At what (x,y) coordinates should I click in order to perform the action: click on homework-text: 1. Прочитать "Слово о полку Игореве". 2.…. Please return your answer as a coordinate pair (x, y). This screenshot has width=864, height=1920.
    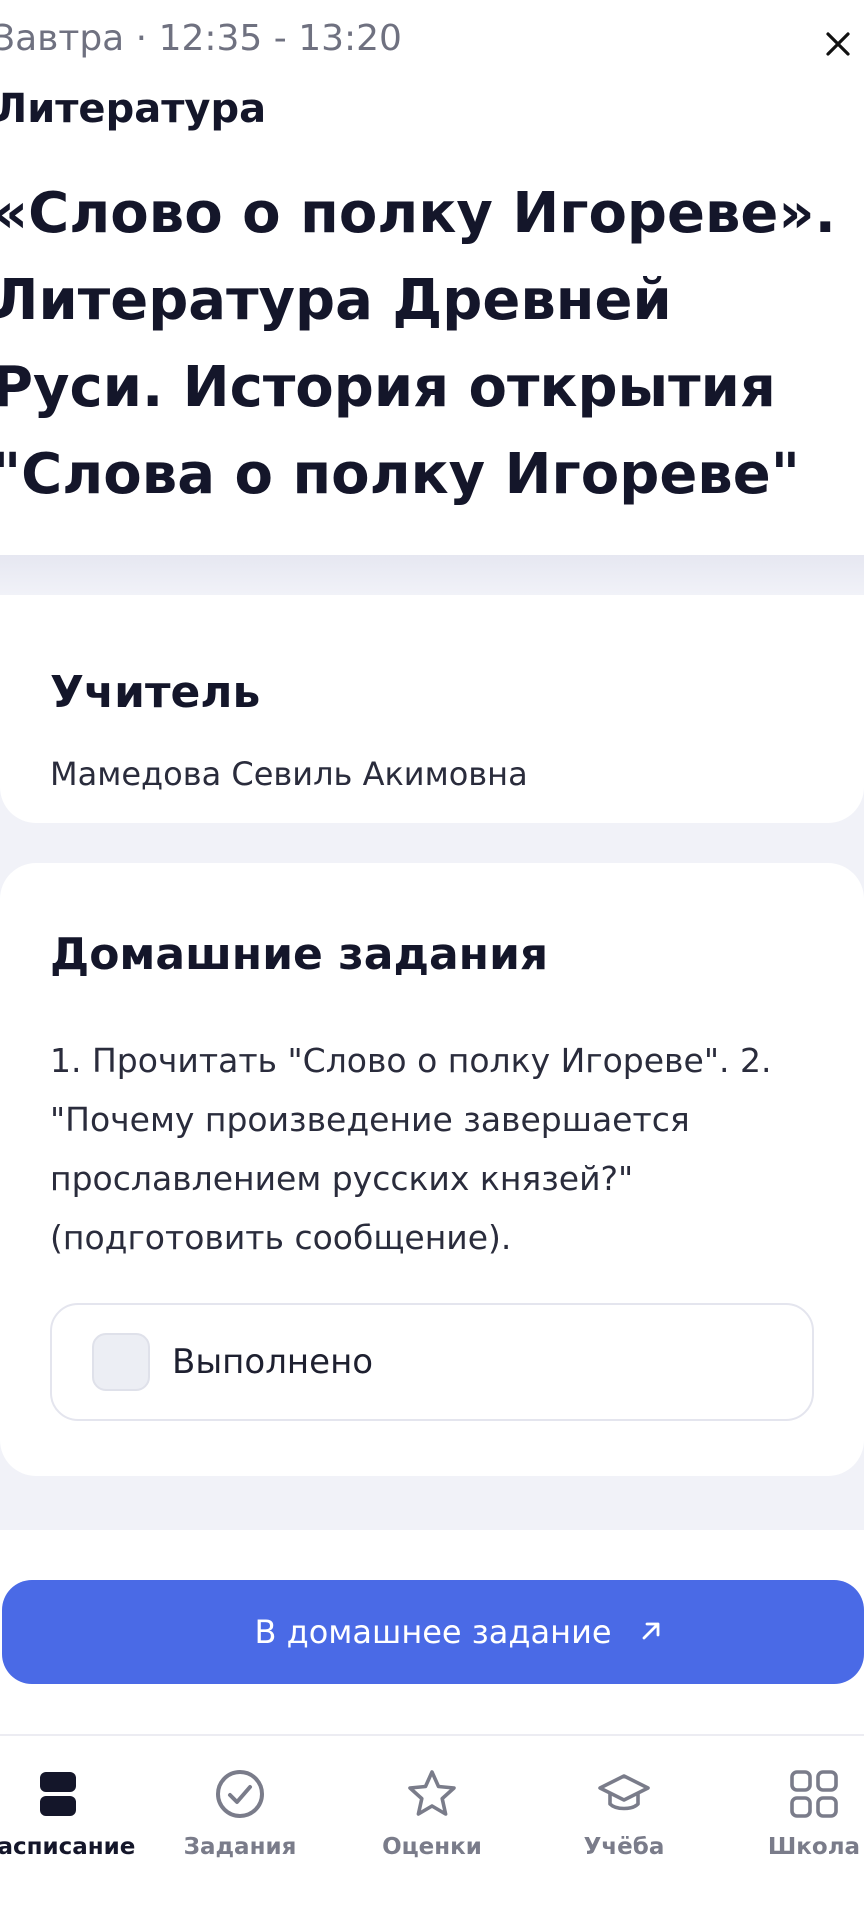
    Looking at the image, I should click on (411, 1149).